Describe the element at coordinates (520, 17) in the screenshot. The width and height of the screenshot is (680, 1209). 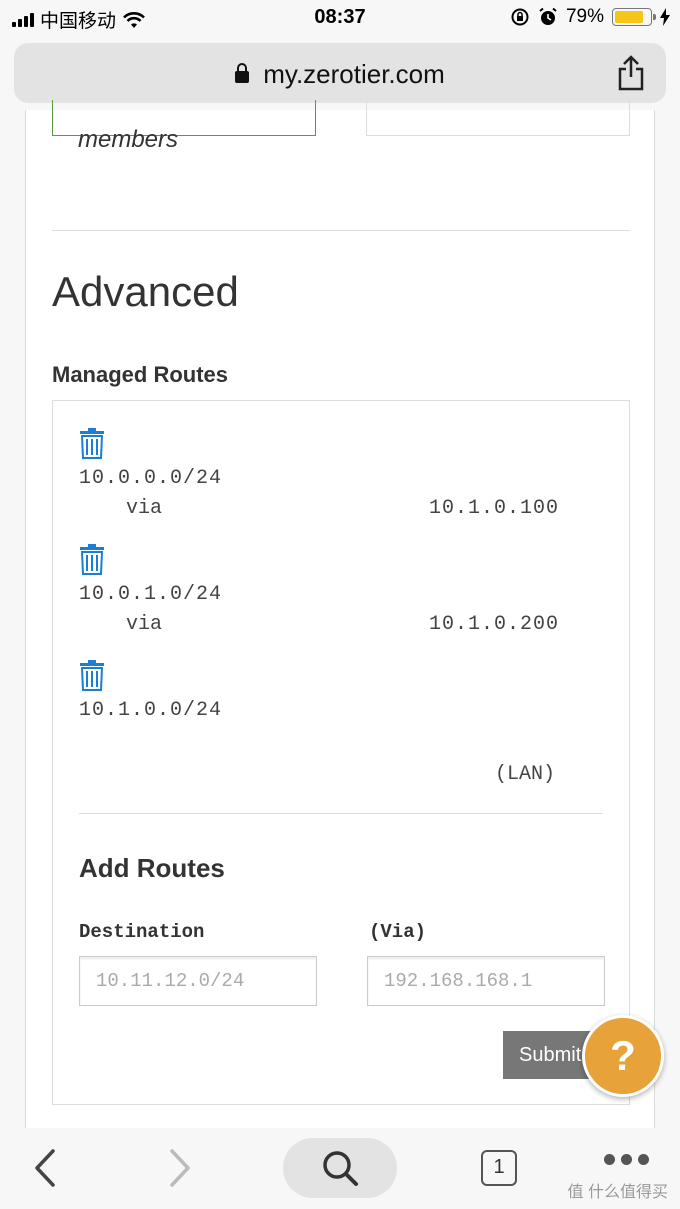
I see `rotation-lock-icon` at that location.